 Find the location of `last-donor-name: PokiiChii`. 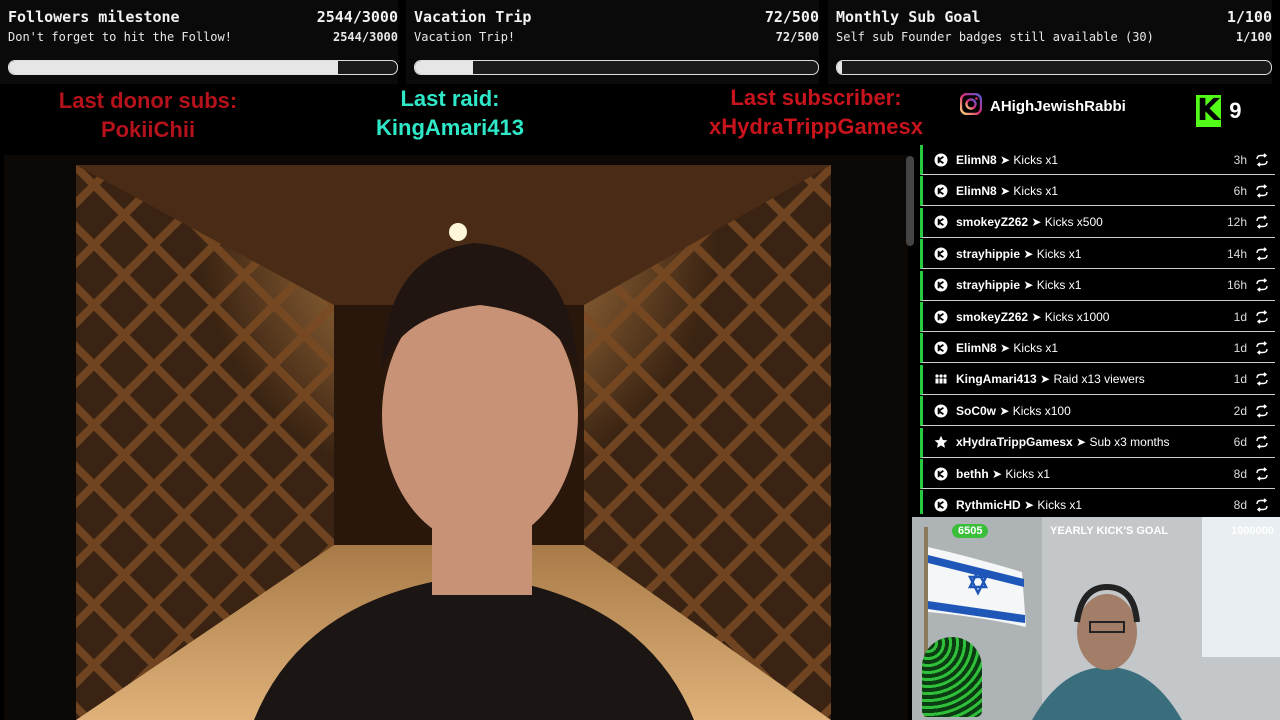

last-donor-name: PokiiChii is located at coordinates (148, 129).